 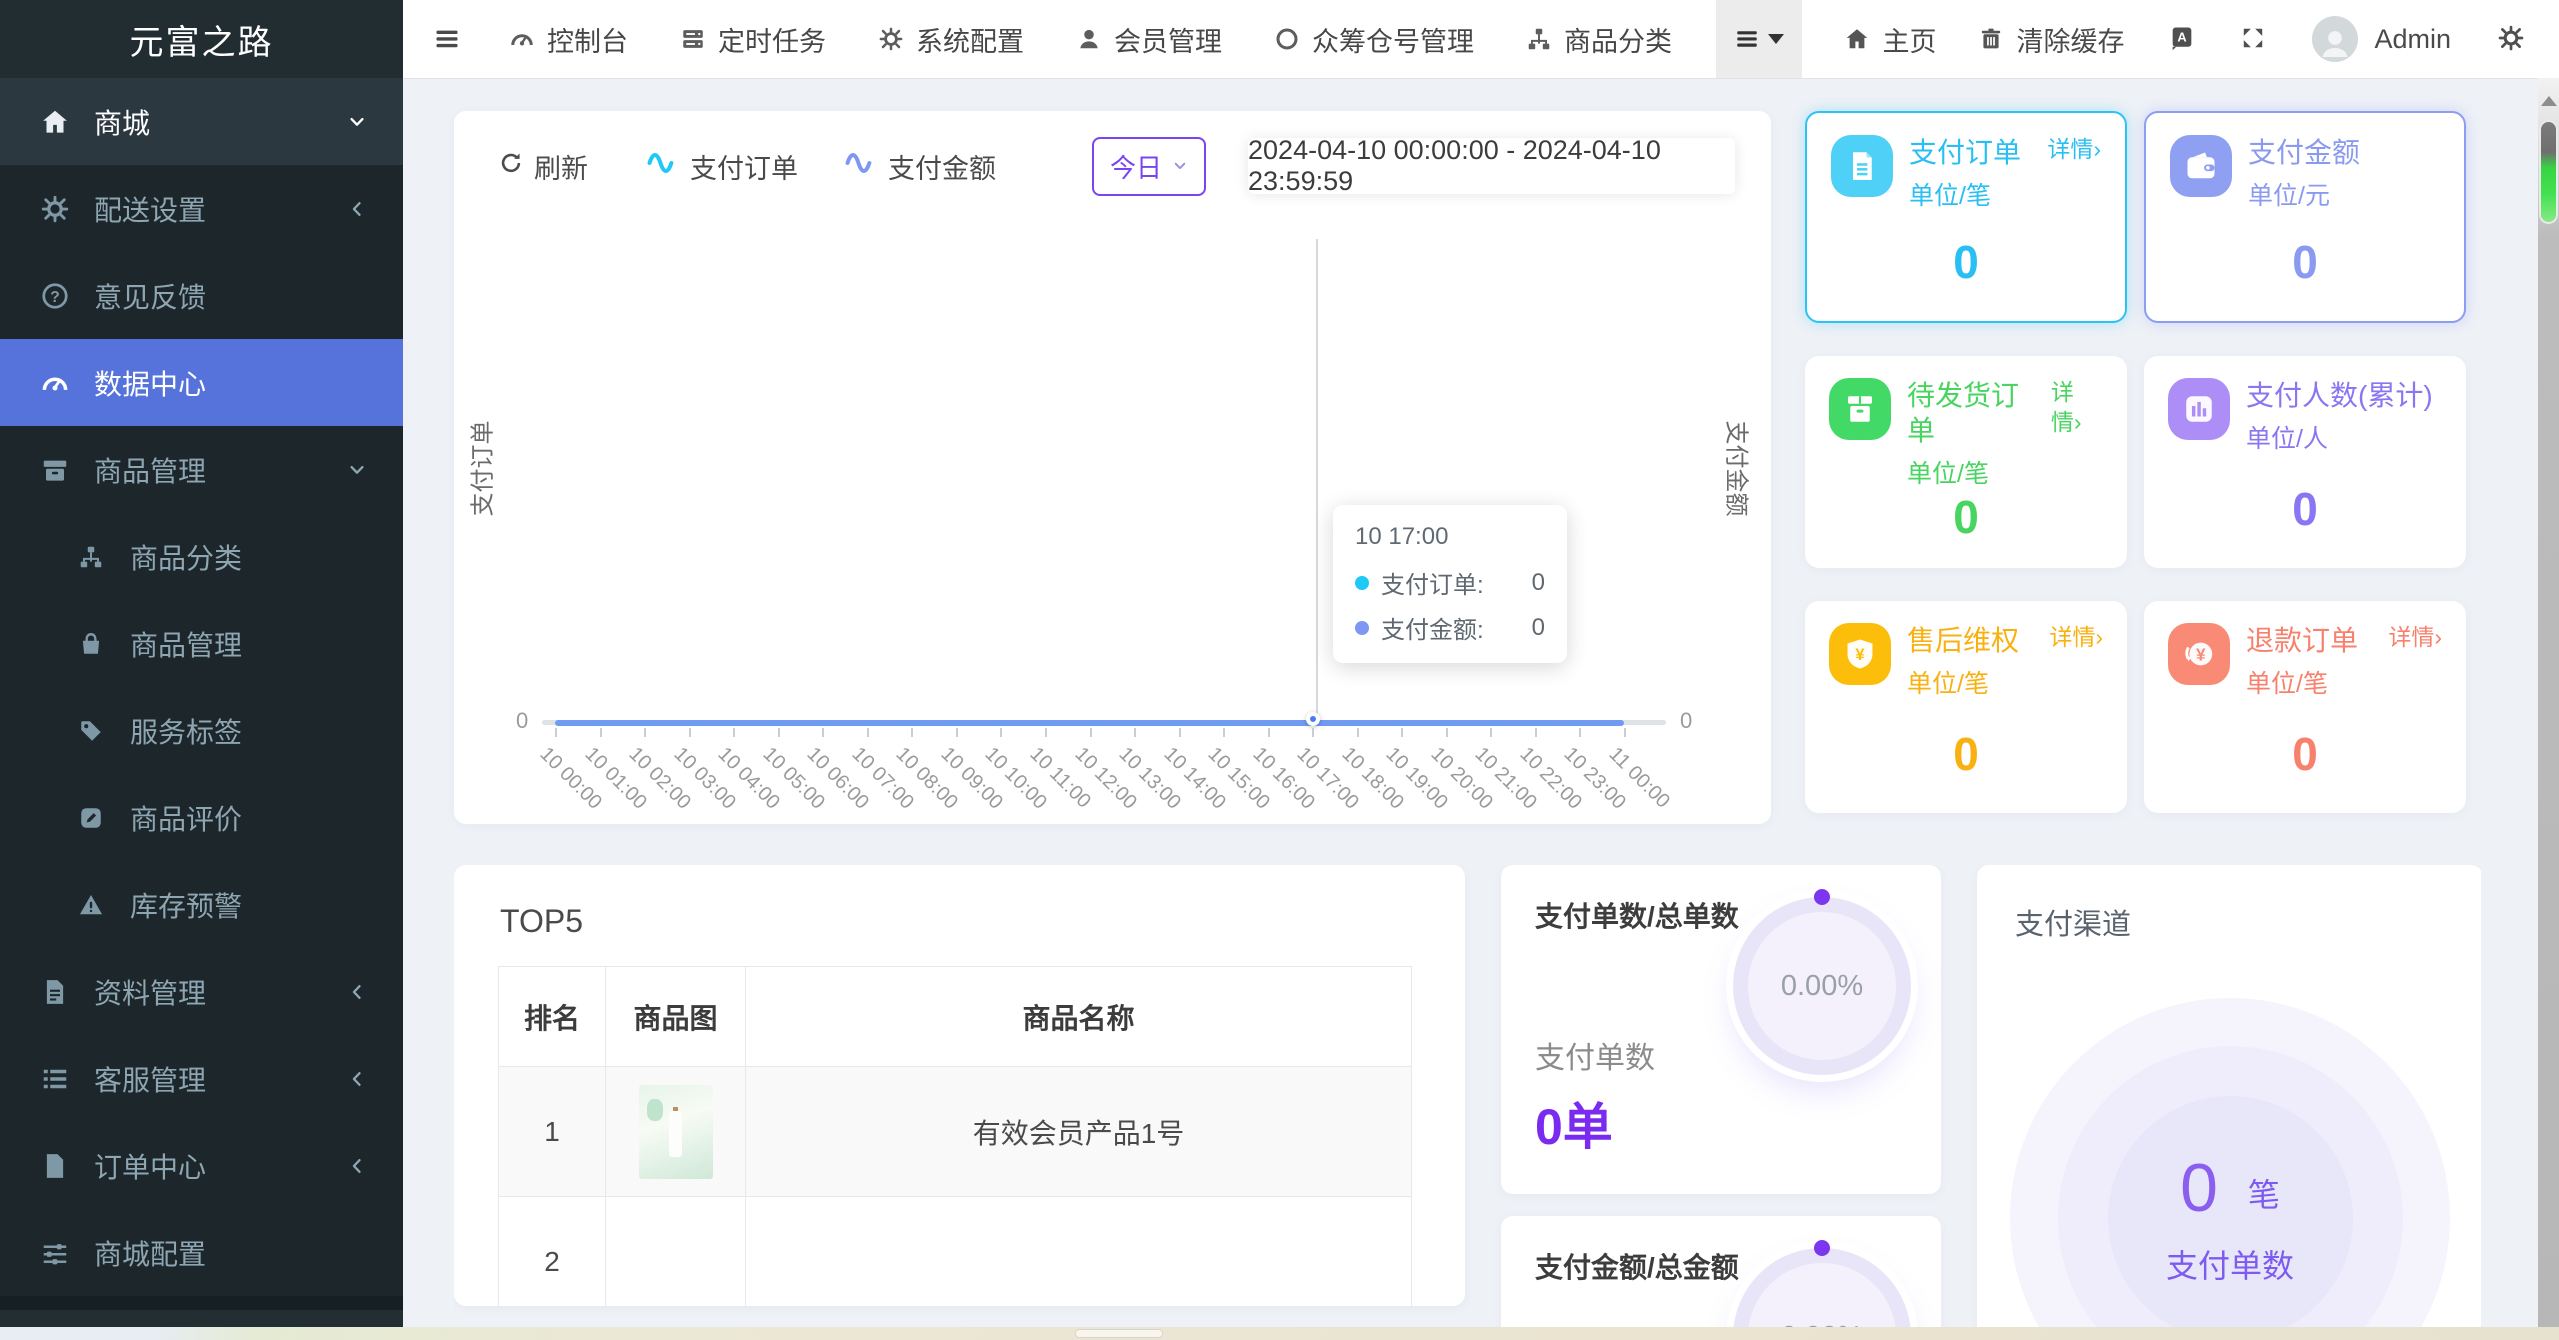 What do you see at coordinates (1890, 39) in the screenshot?
I see `home-link: 主页` at bounding box center [1890, 39].